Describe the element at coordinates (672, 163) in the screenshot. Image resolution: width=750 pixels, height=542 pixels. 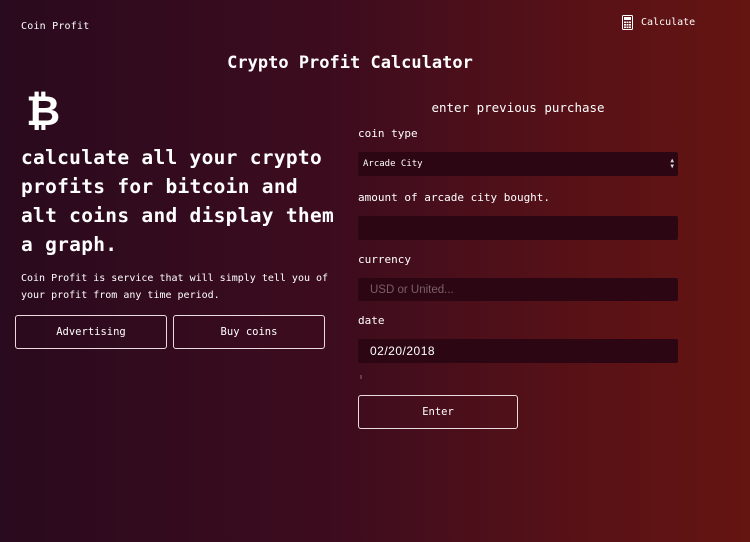
I see `select-arrows-icon: ▲ ▼` at that location.